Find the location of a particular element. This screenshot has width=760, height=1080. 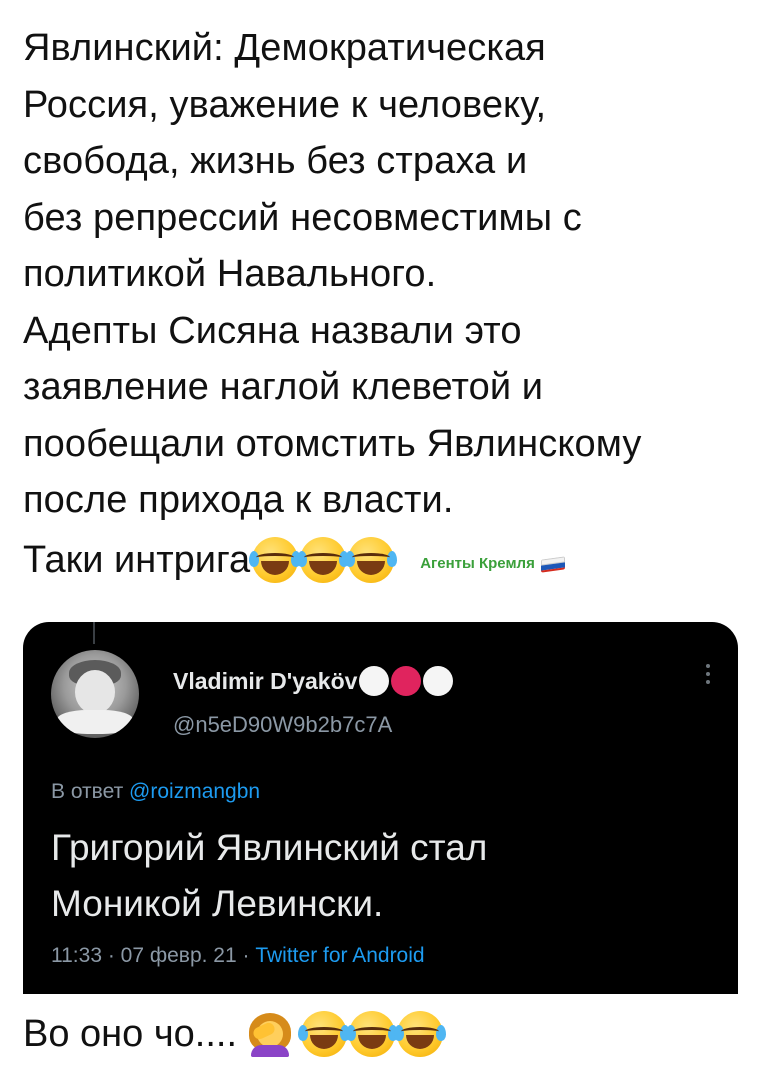

tweet-author-handle: @n5eD90W9b2b7c7A is located at coordinates (282, 725).